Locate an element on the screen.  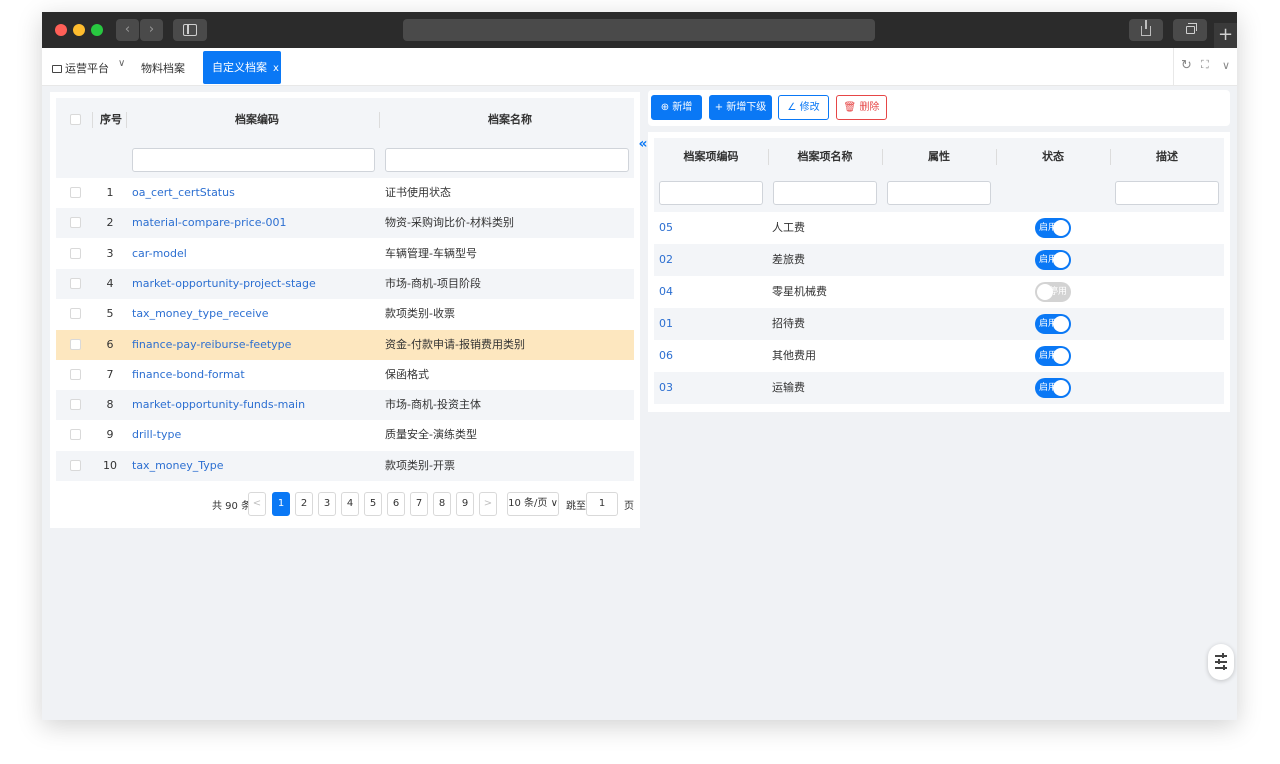
item-name-filter-input is located at coordinates (825, 193).